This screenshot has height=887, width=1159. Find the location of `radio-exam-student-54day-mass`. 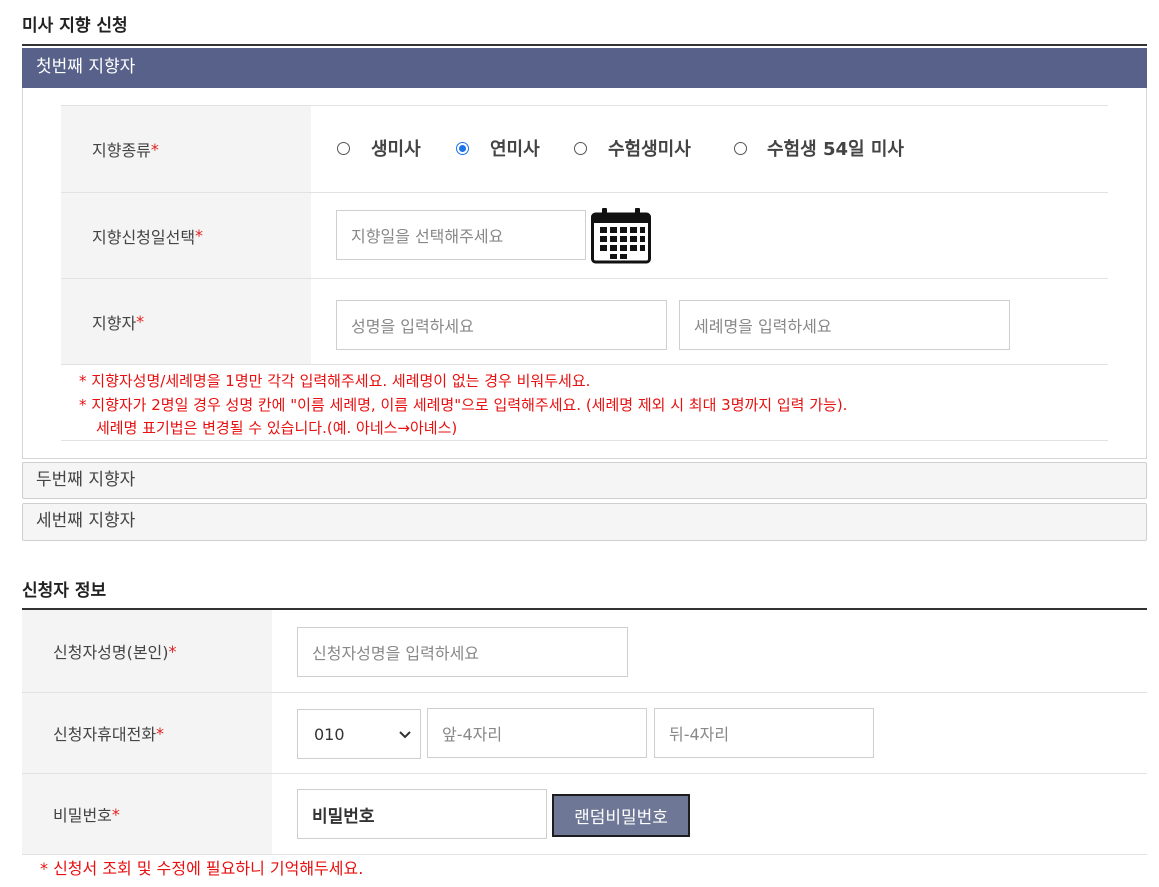

radio-exam-student-54day-mass is located at coordinates (740, 148).